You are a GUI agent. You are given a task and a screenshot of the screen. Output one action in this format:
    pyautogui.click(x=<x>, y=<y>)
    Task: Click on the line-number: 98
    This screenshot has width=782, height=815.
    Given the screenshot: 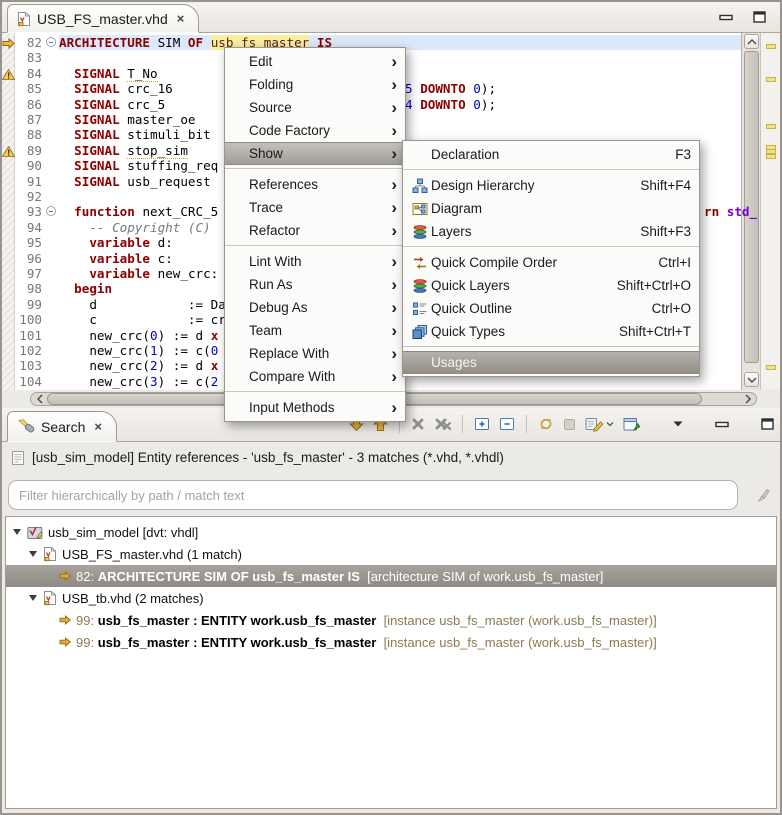 What is the action you would take?
    pyautogui.click(x=34, y=289)
    